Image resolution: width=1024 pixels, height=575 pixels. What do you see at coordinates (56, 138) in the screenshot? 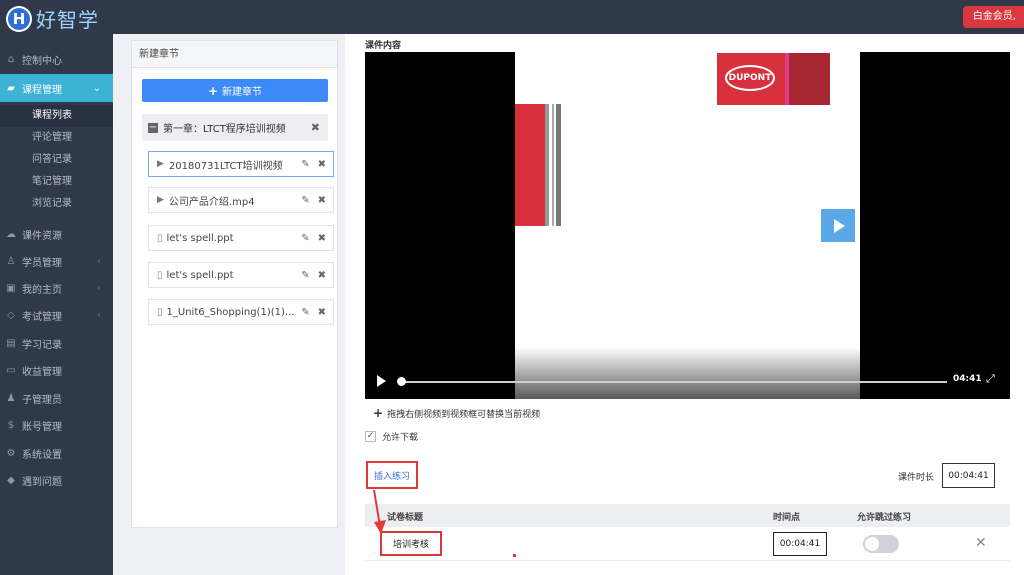
I see `sub-item-comments: 评论管理` at bounding box center [56, 138].